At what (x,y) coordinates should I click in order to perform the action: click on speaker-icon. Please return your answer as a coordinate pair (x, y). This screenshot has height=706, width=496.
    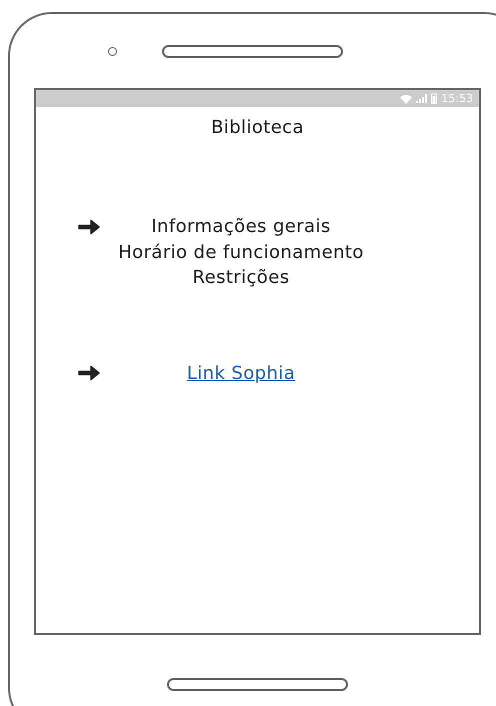
    Looking at the image, I should click on (252, 51).